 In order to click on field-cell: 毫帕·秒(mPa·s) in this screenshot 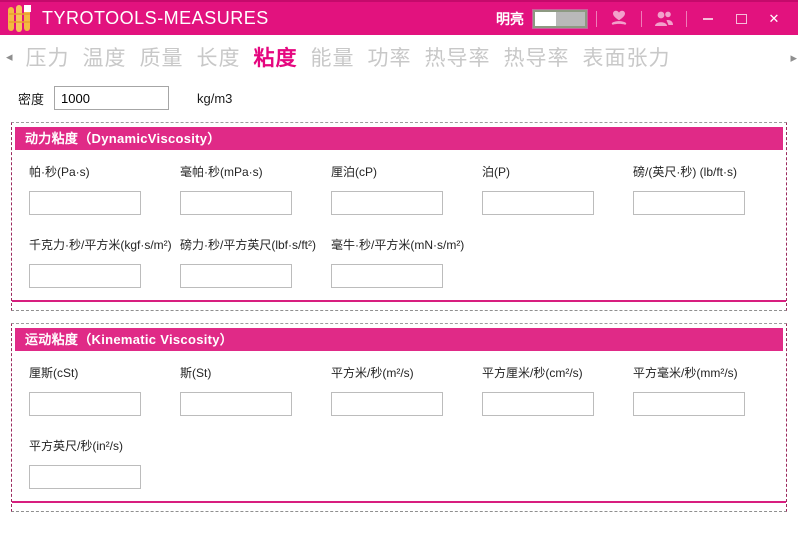, I will do `click(255, 189)`.